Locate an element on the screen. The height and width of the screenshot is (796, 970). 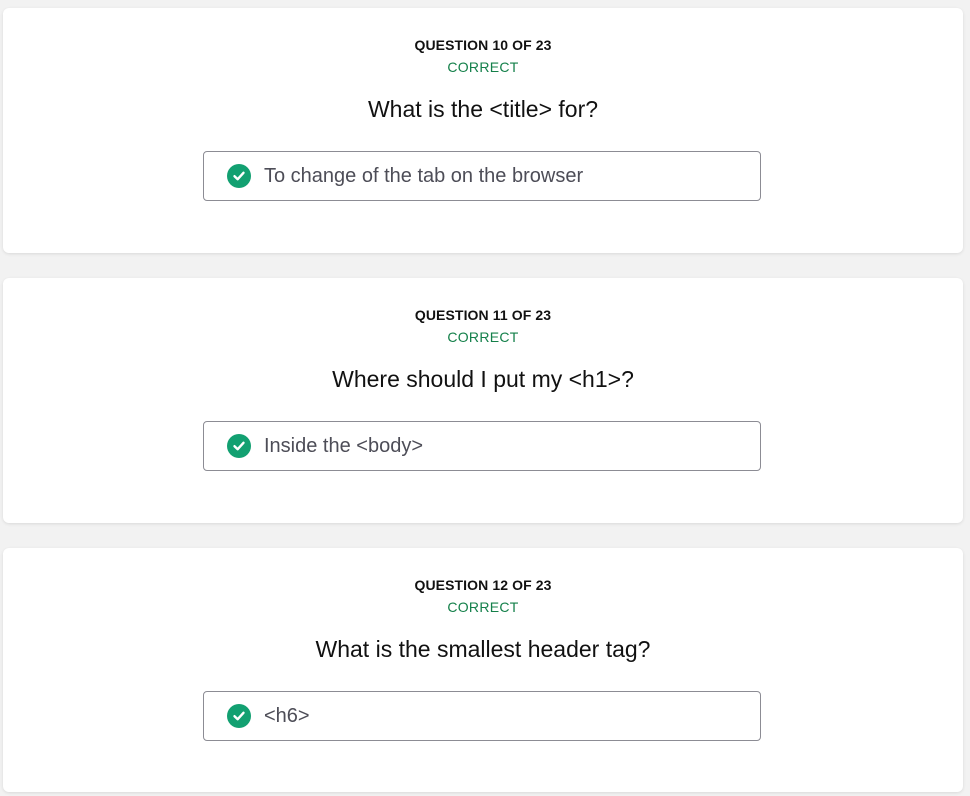
question-text: What is the smallest header tag? is located at coordinates (483, 649).